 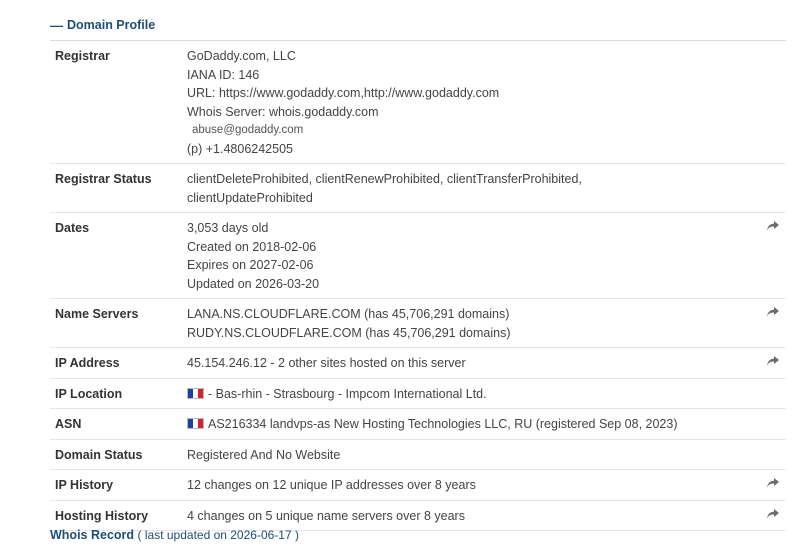 I want to click on domain-profile-toggle: — Domain Profile, so click(x=102, y=25).